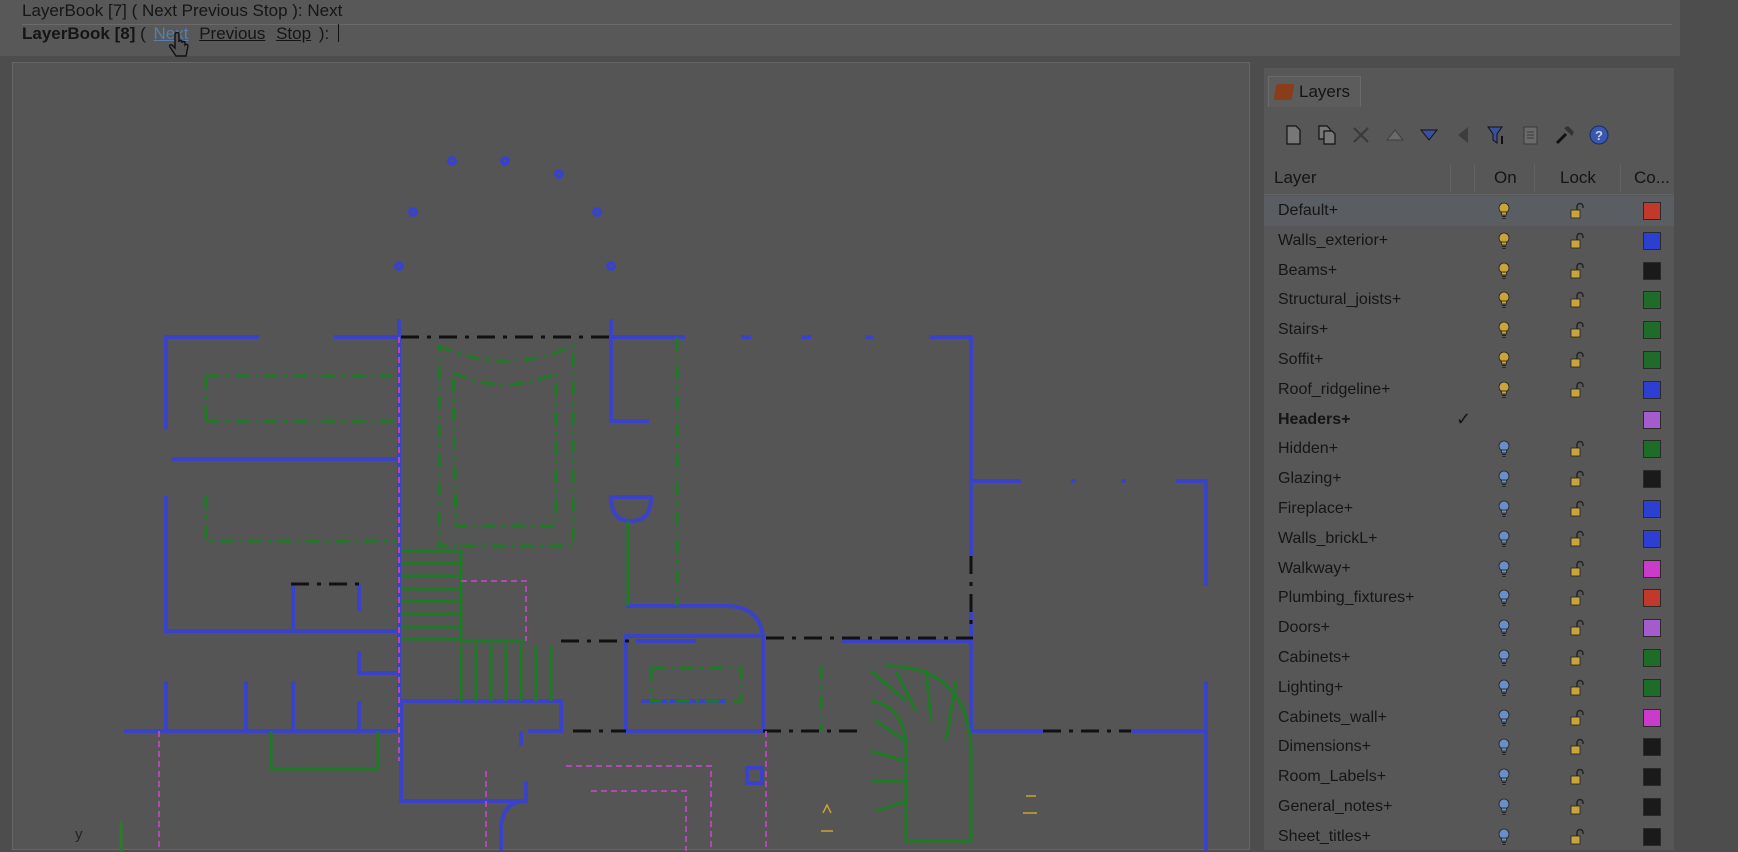 Image resolution: width=1738 pixels, height=852 pixels. I want to click on layer-row: Sheet_titles+, so click(1469, 837).